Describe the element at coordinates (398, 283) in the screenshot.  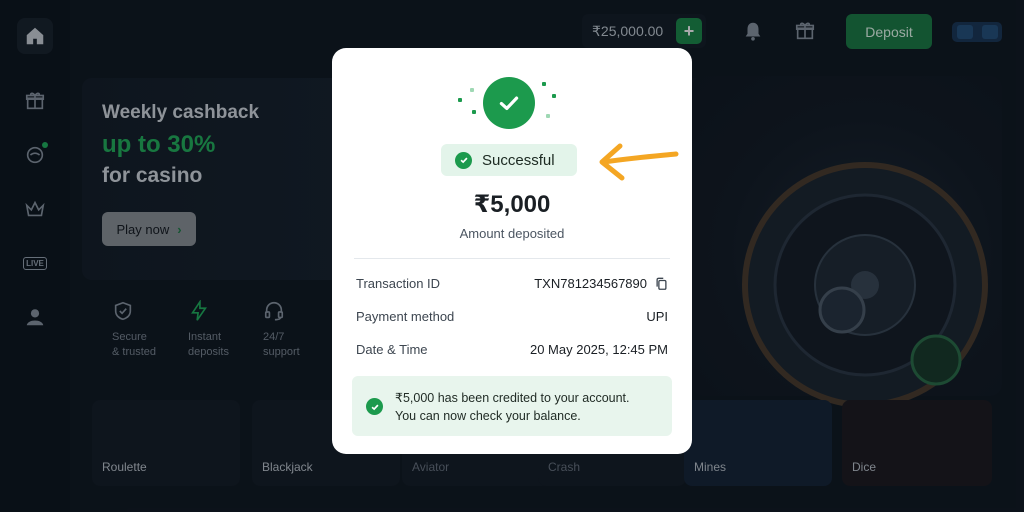
I see `detail-label: Transaction ID` at that location.